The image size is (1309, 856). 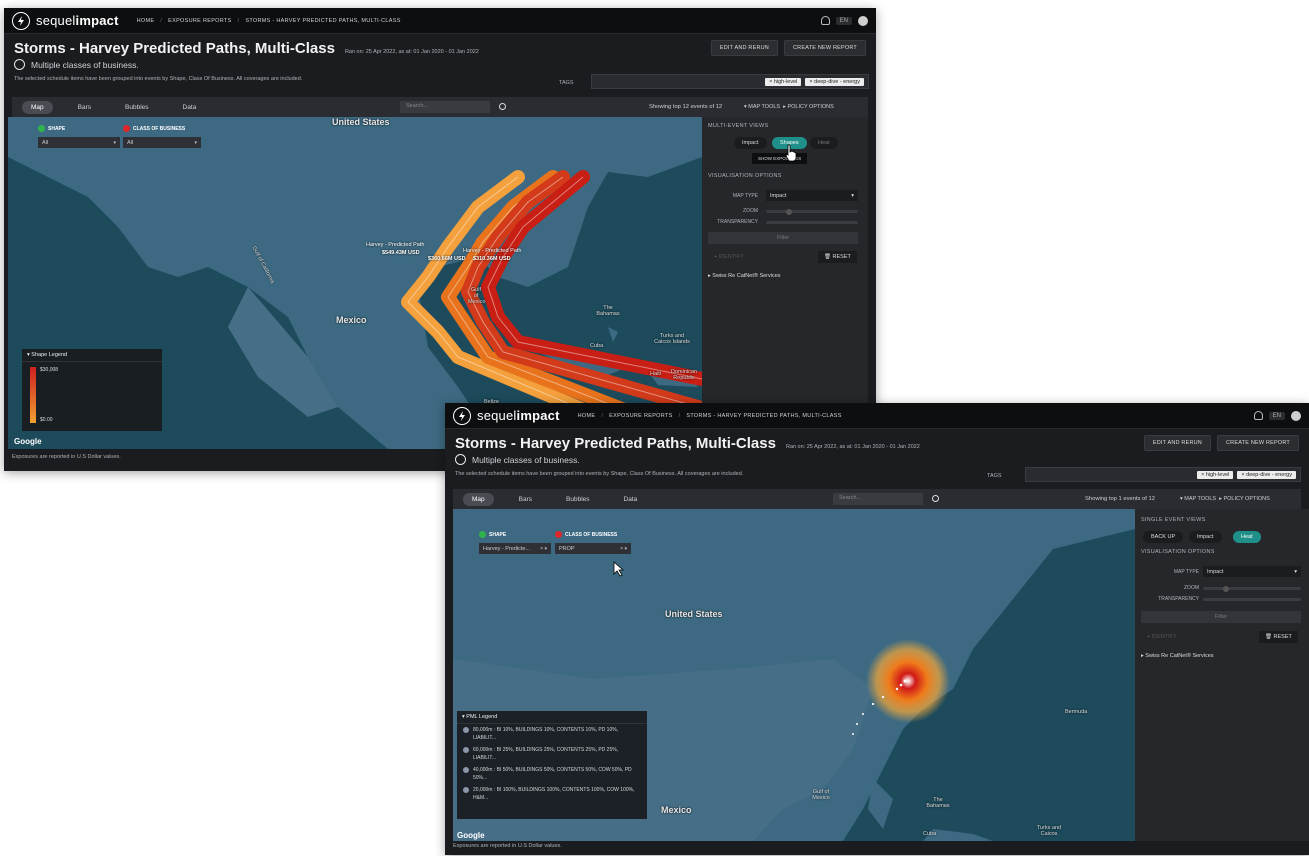 I want to click on map-label-cuba: Cuba, so click(x=597, y=346).